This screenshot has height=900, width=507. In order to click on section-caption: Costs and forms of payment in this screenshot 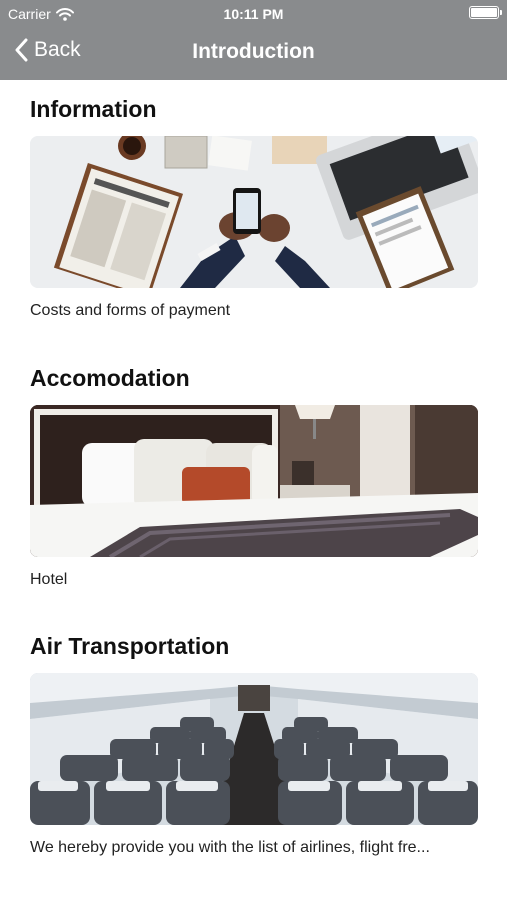, I will do `click(130, 310)`.